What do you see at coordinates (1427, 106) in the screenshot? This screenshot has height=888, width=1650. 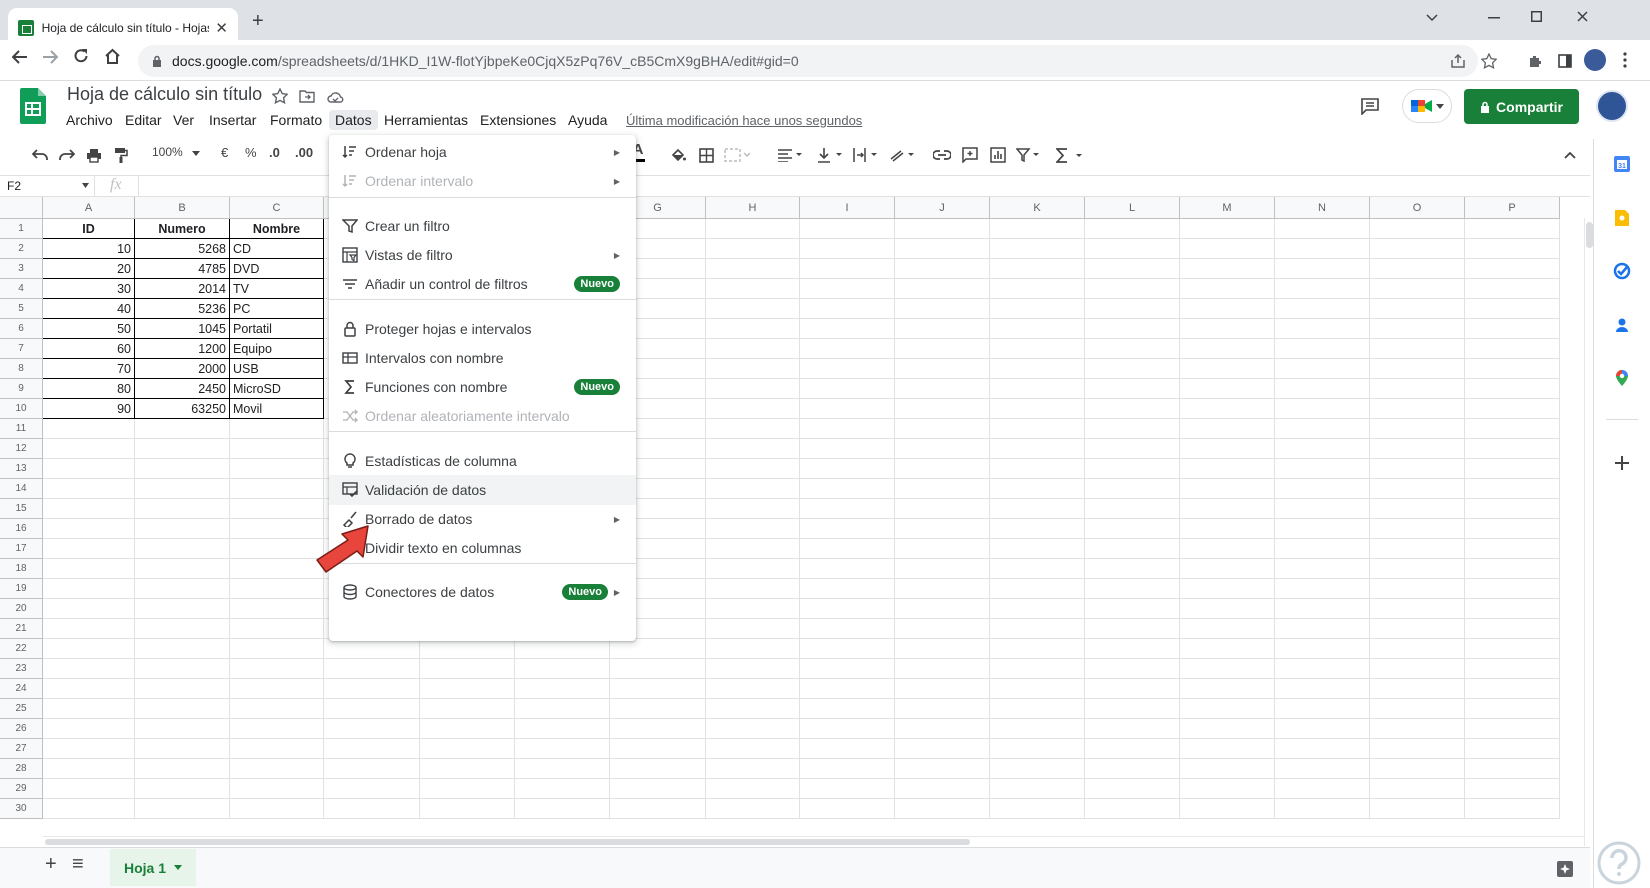 I see `meet-button` at bounding box center [1427, 106].